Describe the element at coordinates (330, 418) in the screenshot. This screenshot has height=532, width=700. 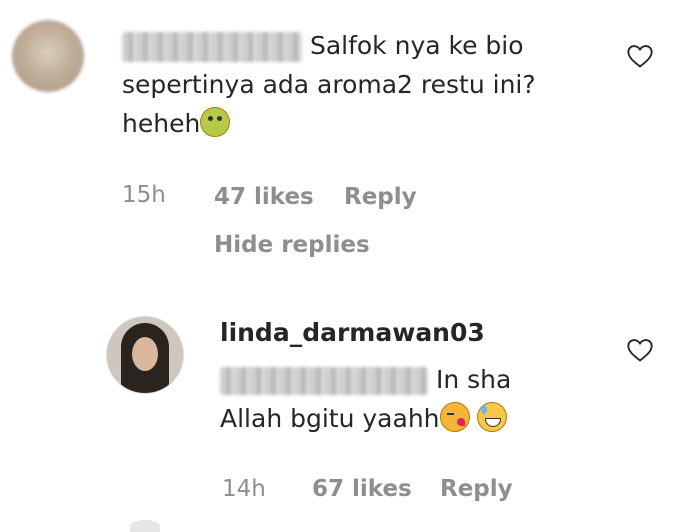
I see `reply-line-2: Allah bgitu yaahh` at that location.